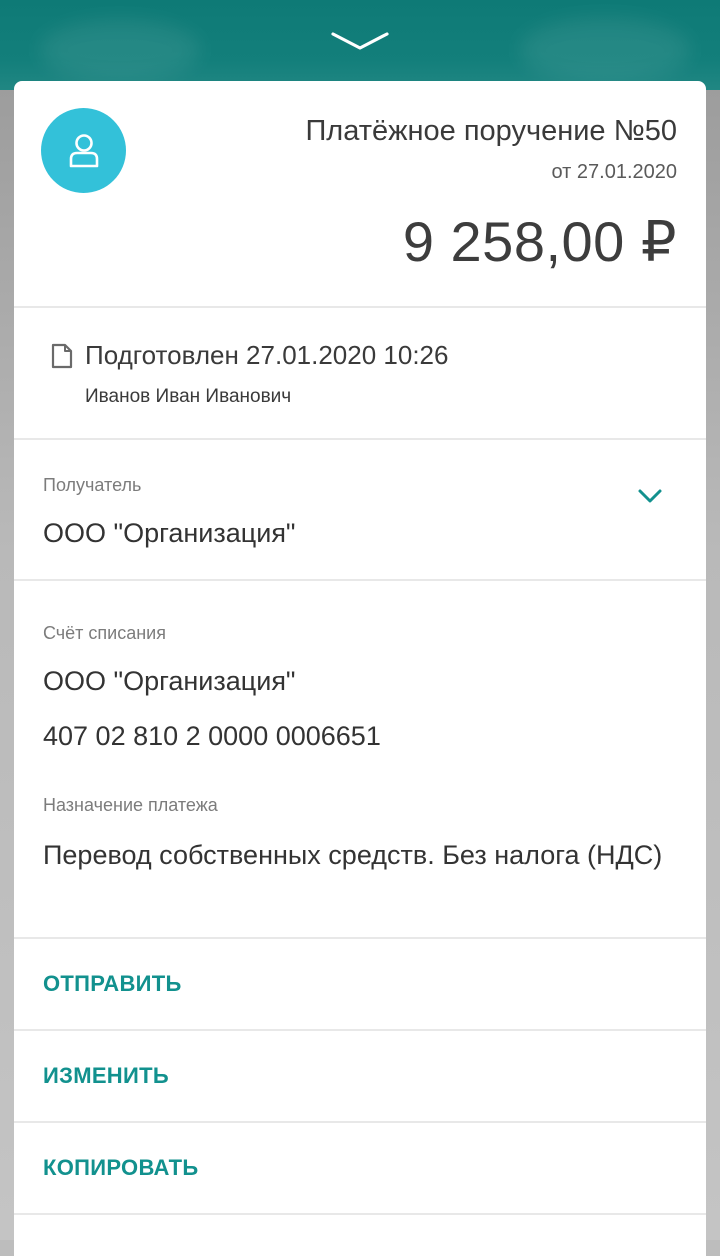 The width and height of the screenshot is (720, 1256). What do you see at coordinates (7, 665) in the screenshot?
I see `left-backdrop` at bounding box center [7, 665].